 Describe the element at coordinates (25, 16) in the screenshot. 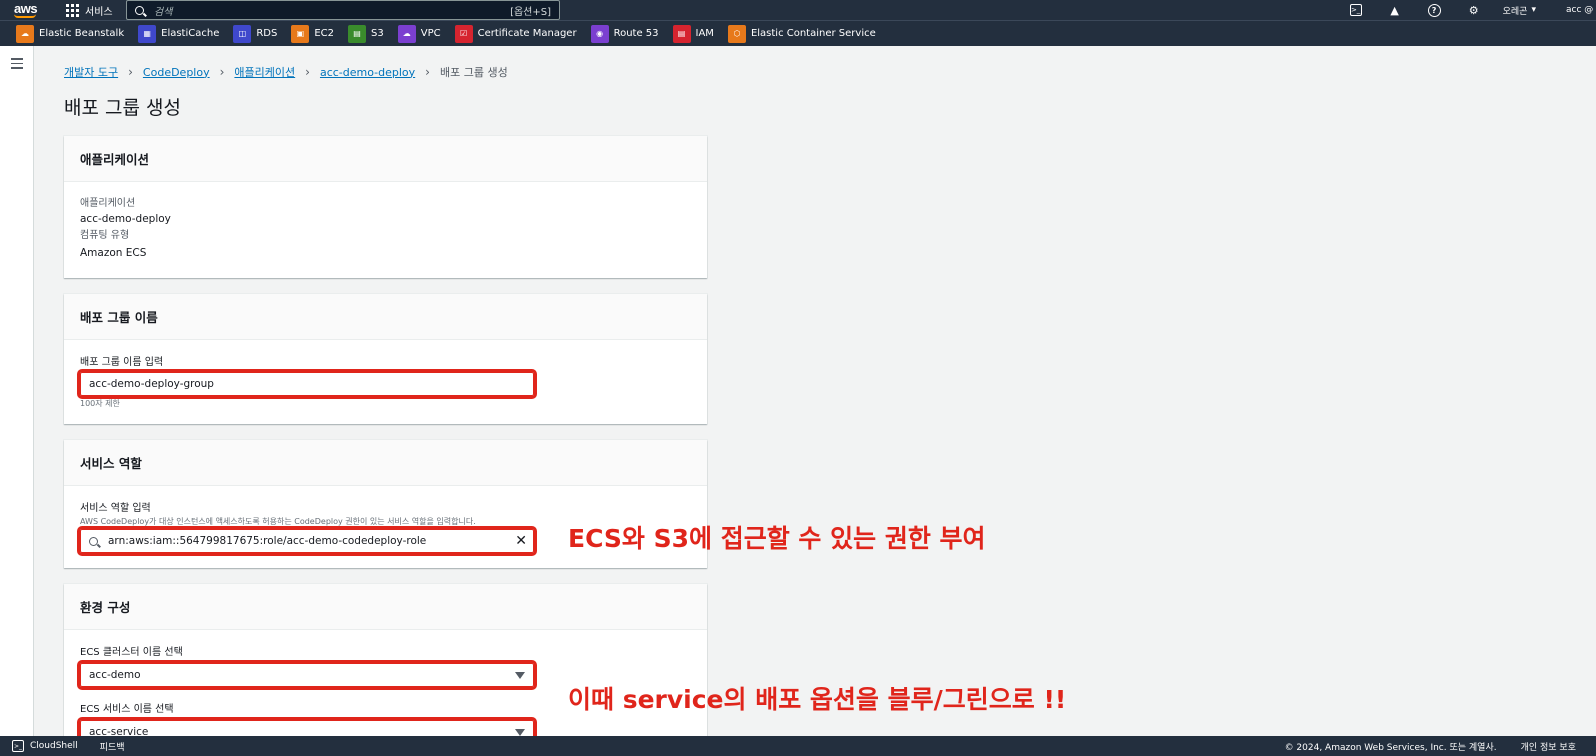

I see `aws-logo-smile` at that location.